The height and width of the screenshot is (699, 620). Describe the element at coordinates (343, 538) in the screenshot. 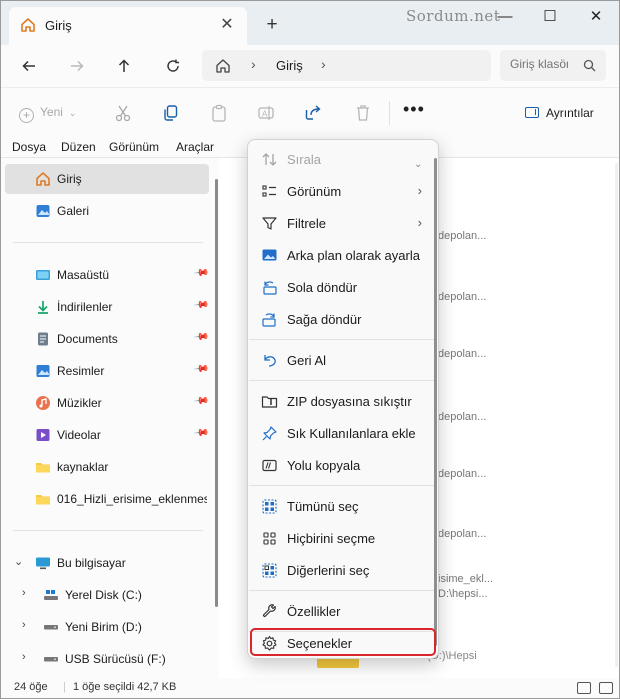

I see `menu-item-select-none: Hiçbirini seçme` at that location.